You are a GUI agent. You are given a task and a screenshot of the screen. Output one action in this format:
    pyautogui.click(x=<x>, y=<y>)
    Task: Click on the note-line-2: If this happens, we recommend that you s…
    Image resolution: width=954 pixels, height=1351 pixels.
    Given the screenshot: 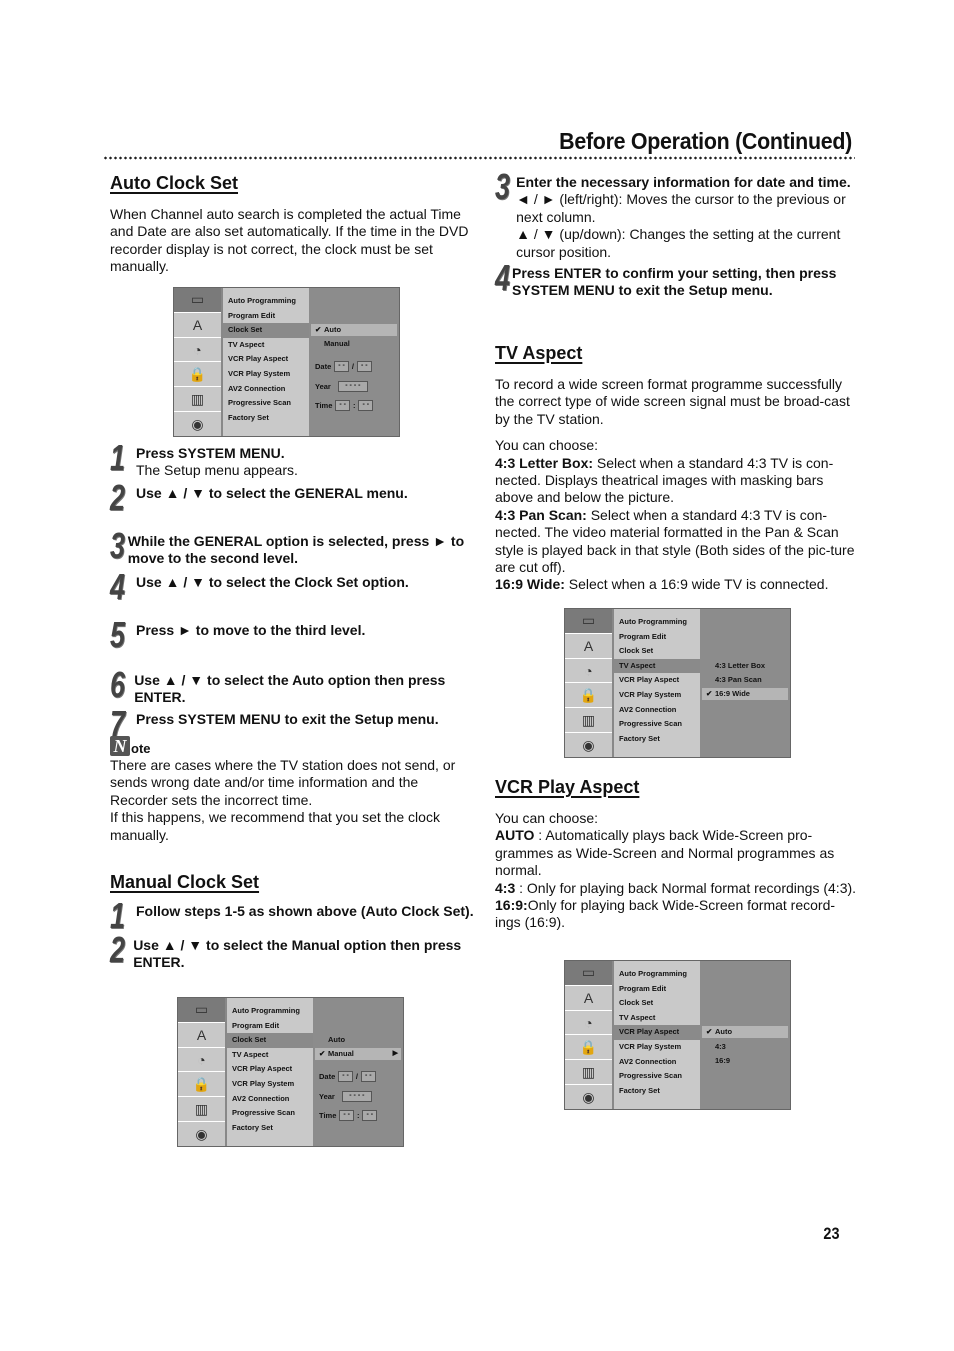 What is the action you would take?
    pyautogui.click(x=275, y=826)
    